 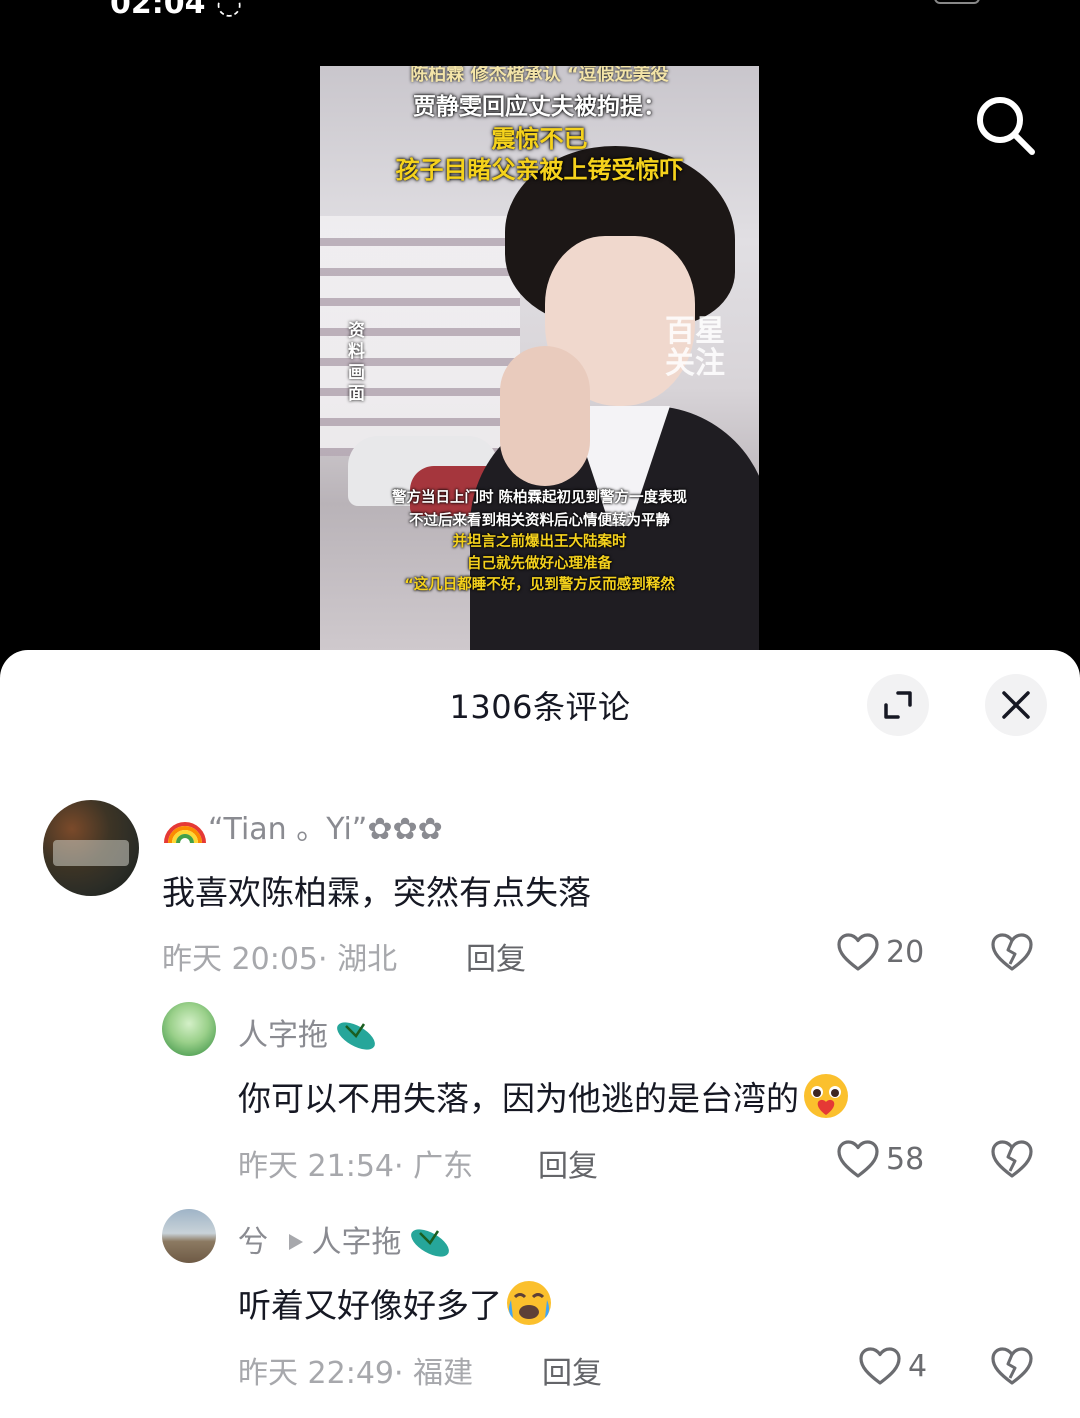 What do you see at coordinates (539, 139) in the screenshot?
I see `video-caption-line2: 震惊不已` at bounding box center [539, 139].